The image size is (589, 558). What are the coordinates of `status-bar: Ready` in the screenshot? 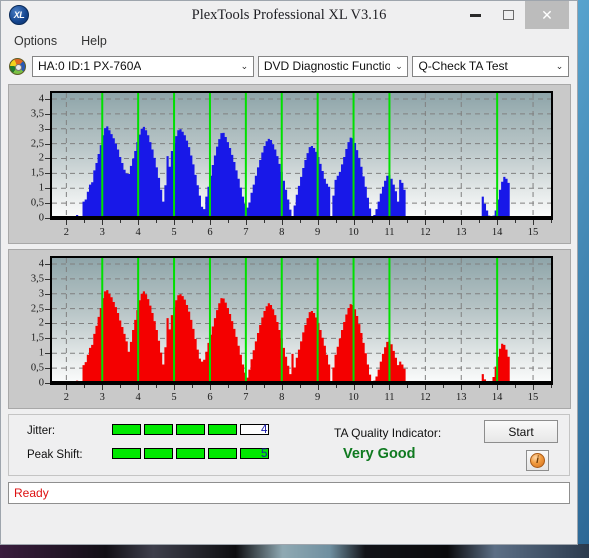 It's located at (289, 493).